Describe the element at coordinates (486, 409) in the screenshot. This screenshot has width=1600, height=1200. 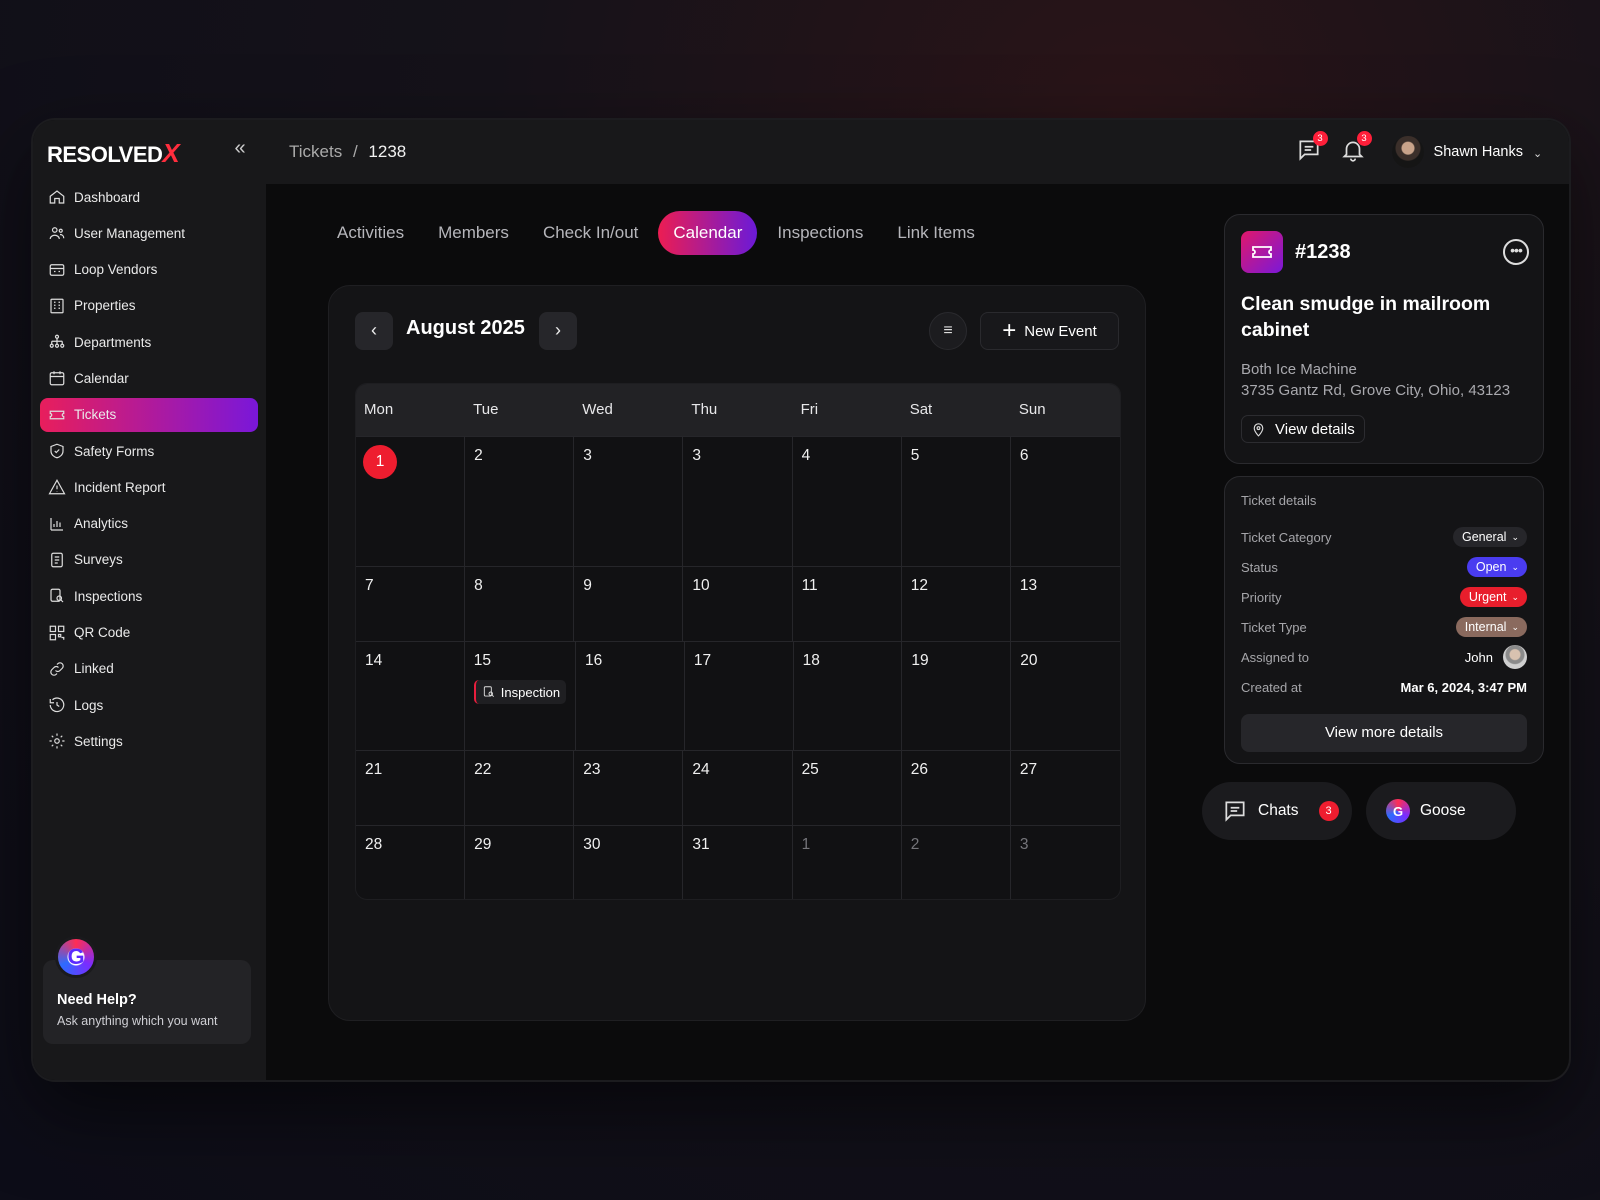
I see `weekday-label: Tue` at that location.